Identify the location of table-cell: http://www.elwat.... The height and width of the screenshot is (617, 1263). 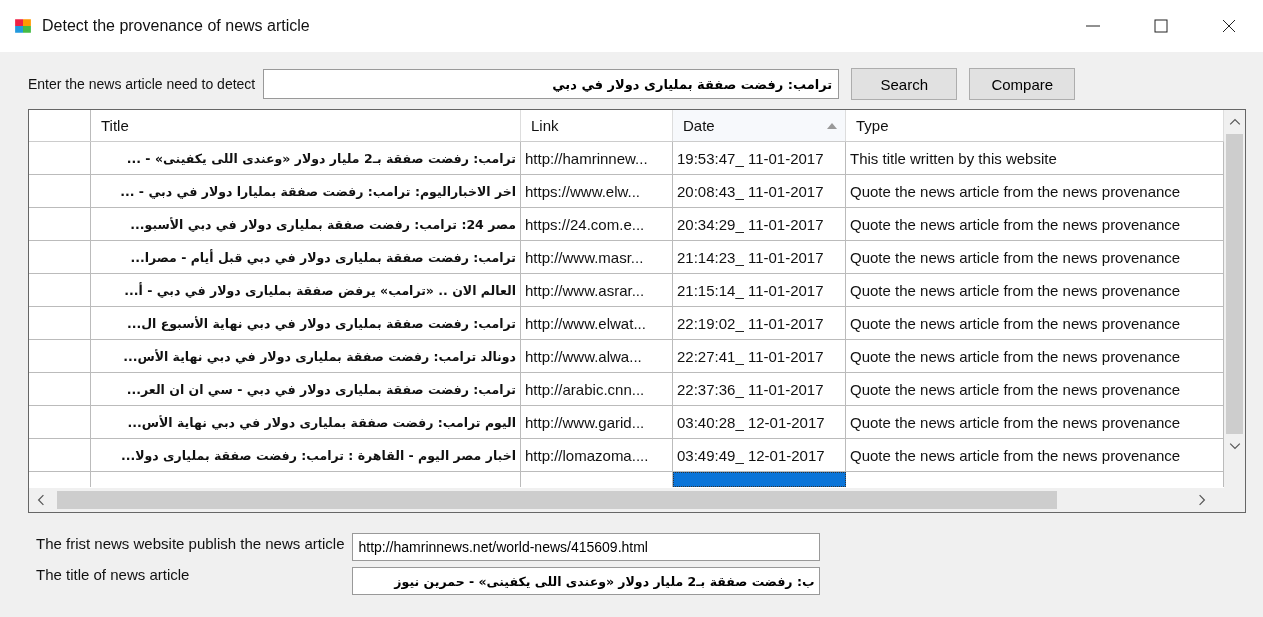
(597, 323).